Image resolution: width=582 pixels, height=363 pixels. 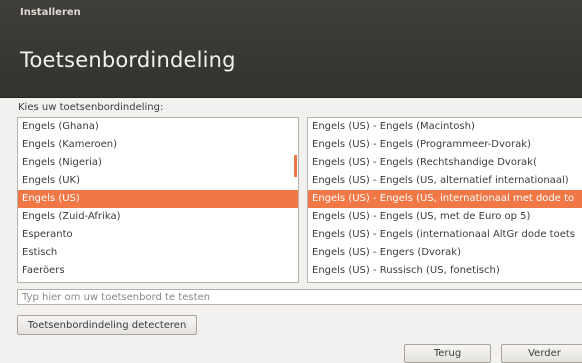 What do you see at coordinates (50, 12) in the screenshot?
I see `window-title: Installeren` at bounding box center [50, 12].